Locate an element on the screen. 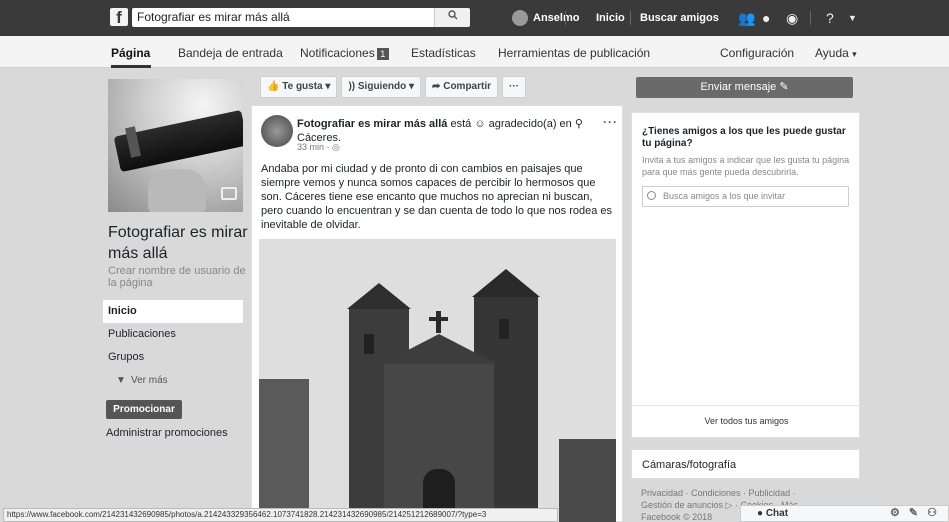 This screenshot has width=949, height=522. tab-notifications-label: Notificaciones is located at coordinates (337, 53).